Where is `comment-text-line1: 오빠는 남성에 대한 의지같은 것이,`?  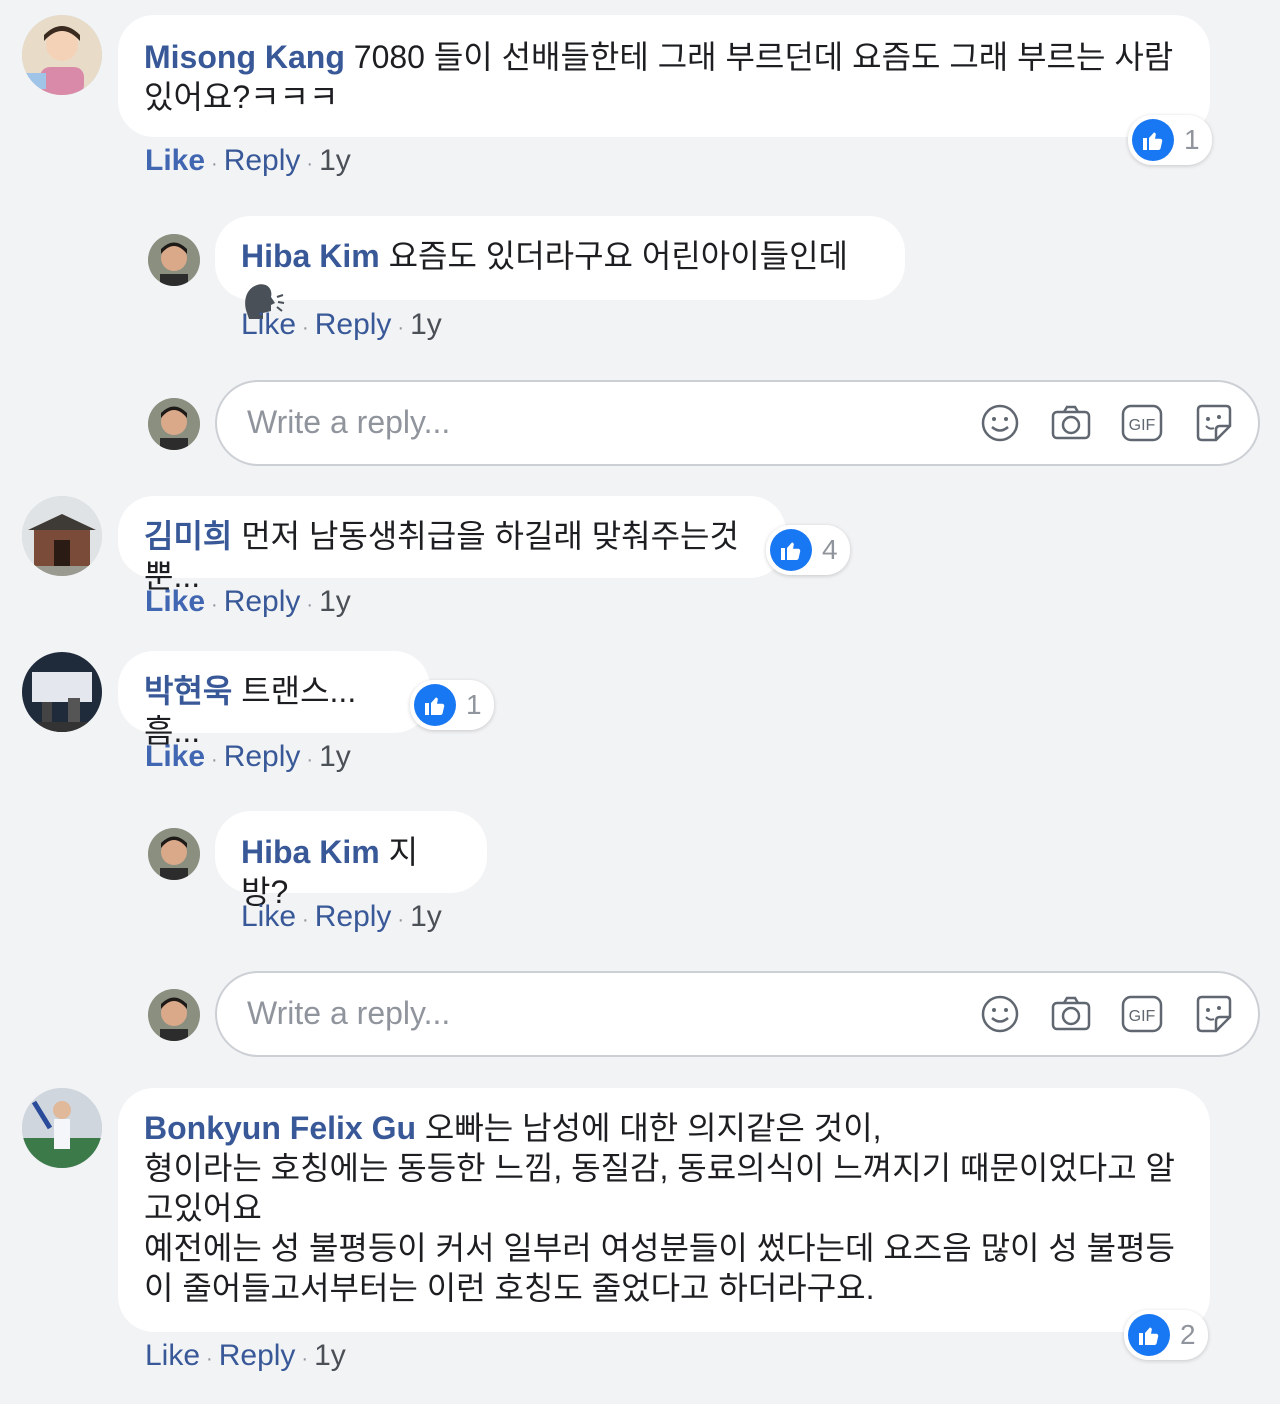
comment-text-line1: 오빠는 남성에 대한 의지같은 것이, is located at coordinates (653, 1128).